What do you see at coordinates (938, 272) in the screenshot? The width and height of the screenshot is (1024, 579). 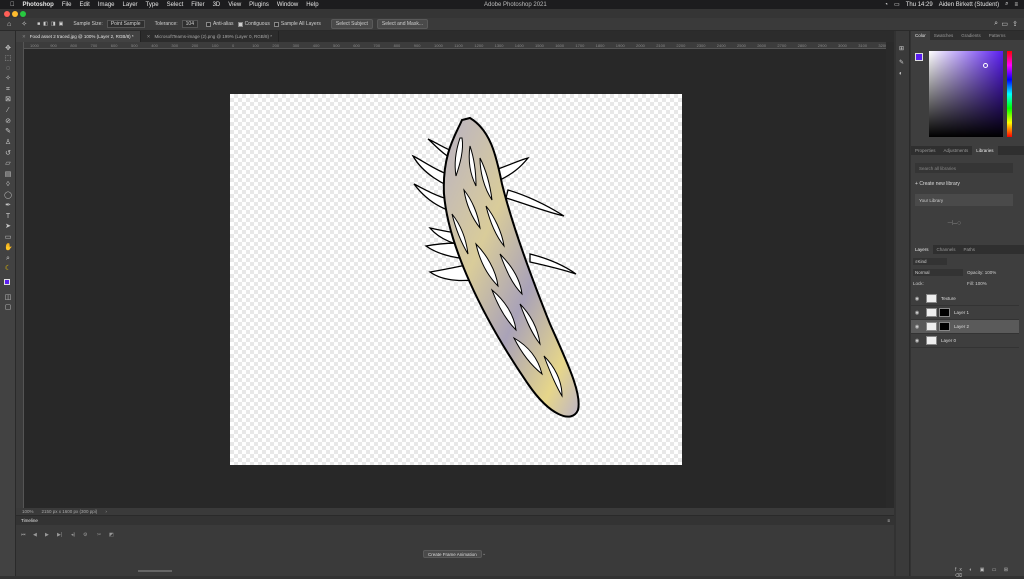 I see `blend-mode-select: Normal` at bounding box center [938, 272].